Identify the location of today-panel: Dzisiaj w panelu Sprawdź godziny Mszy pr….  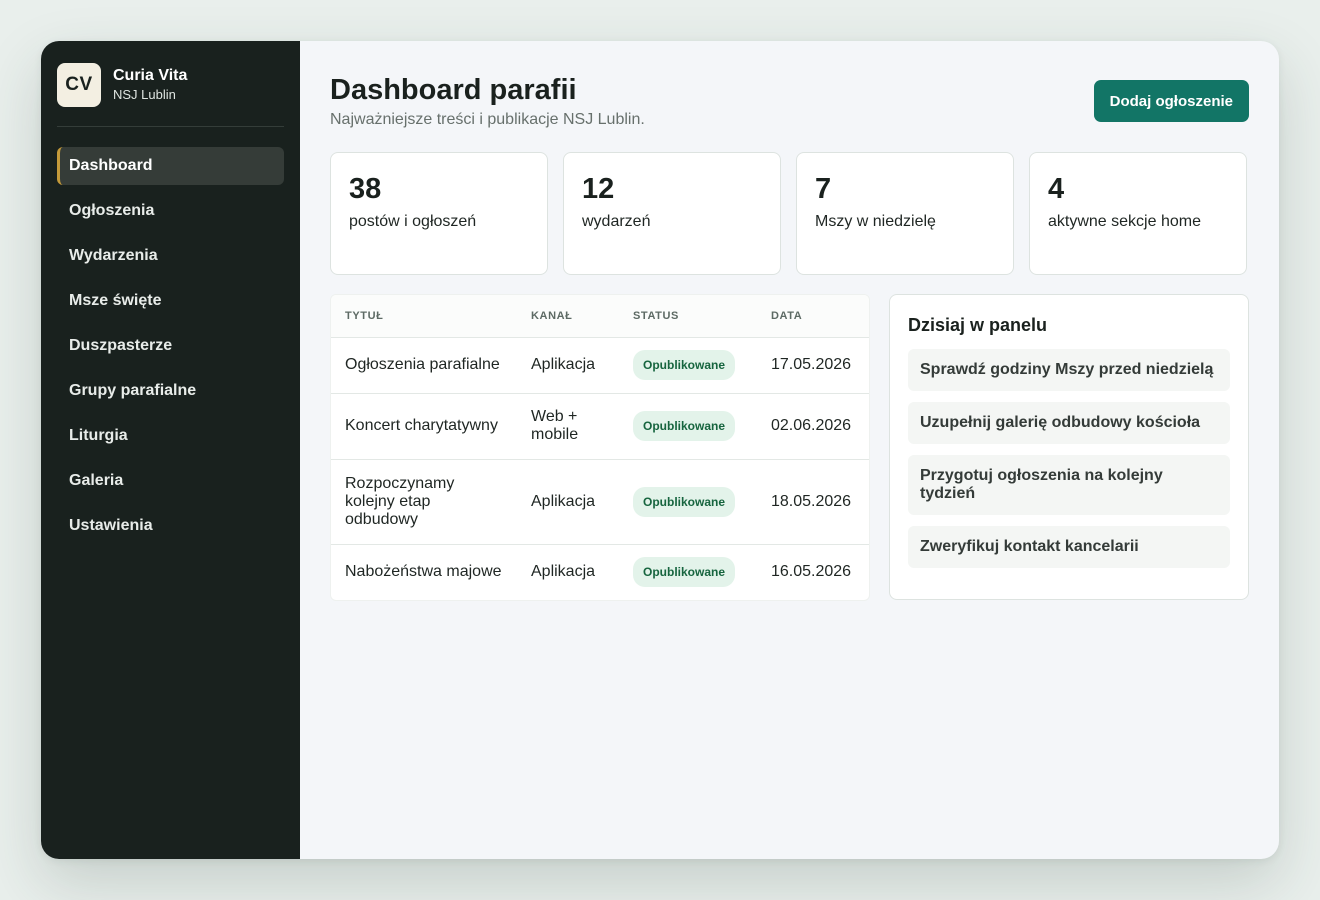
(1069, 447).